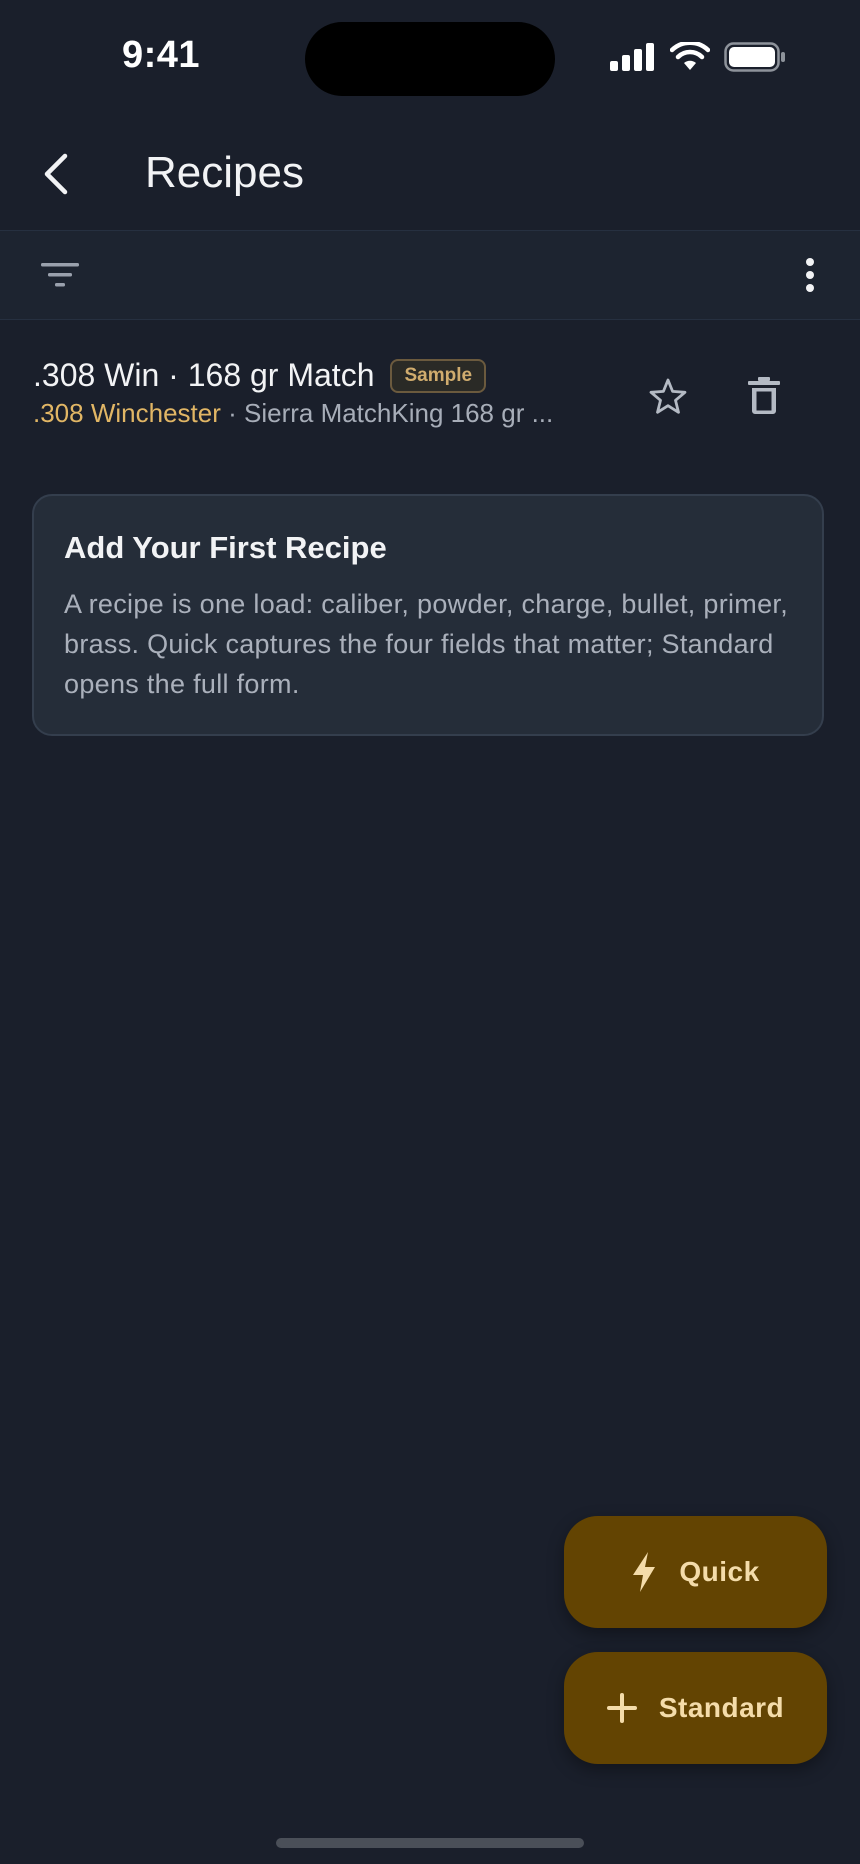  I want to click on chevron-left-icon, so click(56, 174).